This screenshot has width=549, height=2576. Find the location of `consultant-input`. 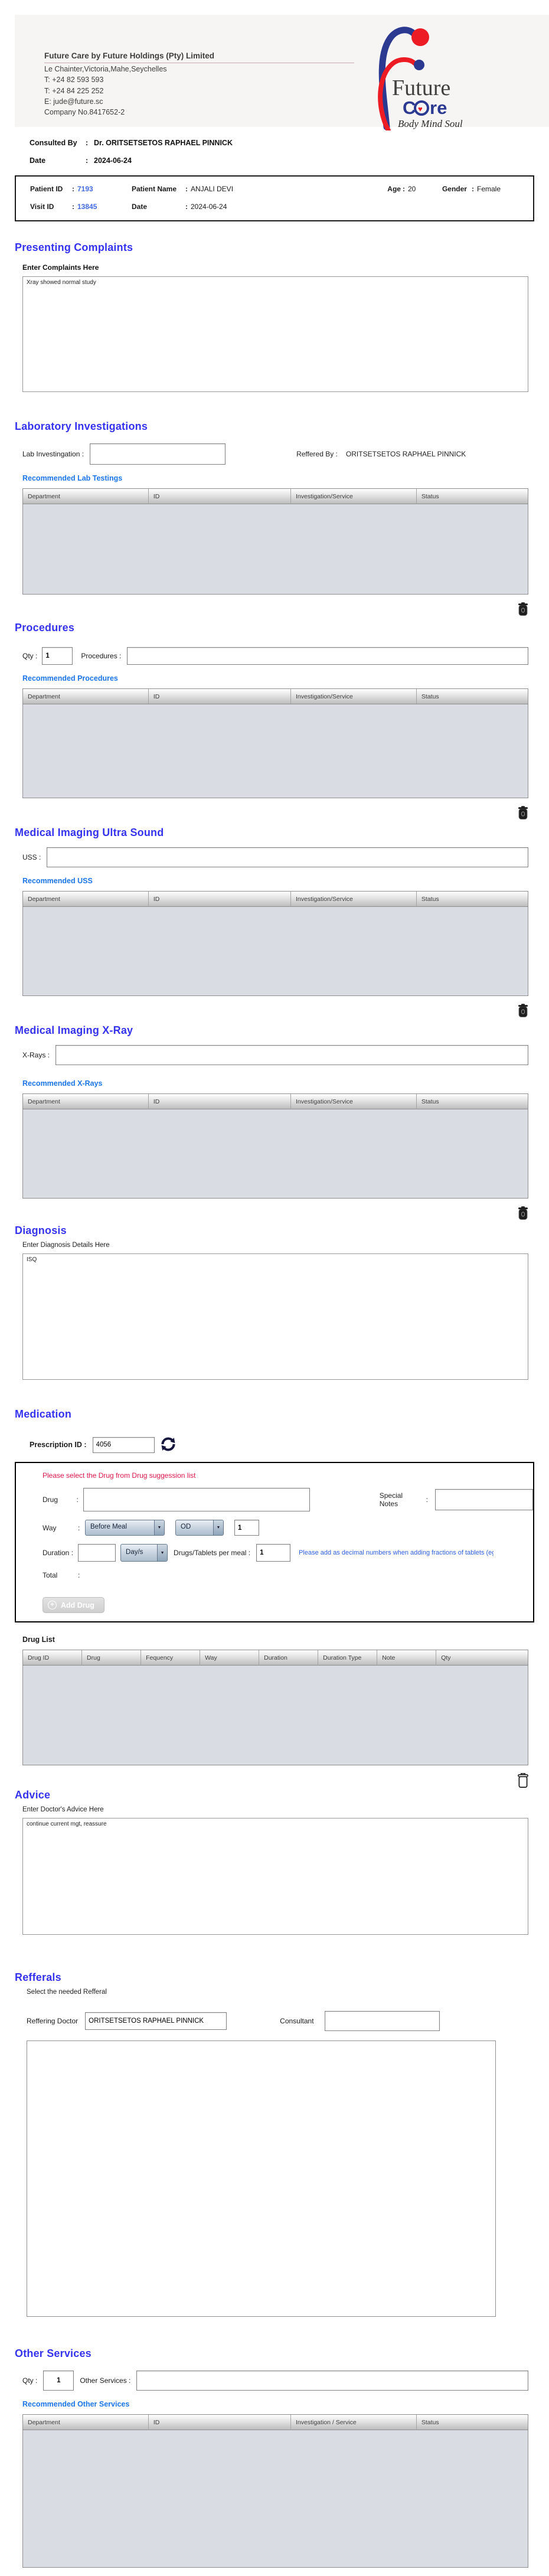

consultant-input is located at coordinates (382, 2021).